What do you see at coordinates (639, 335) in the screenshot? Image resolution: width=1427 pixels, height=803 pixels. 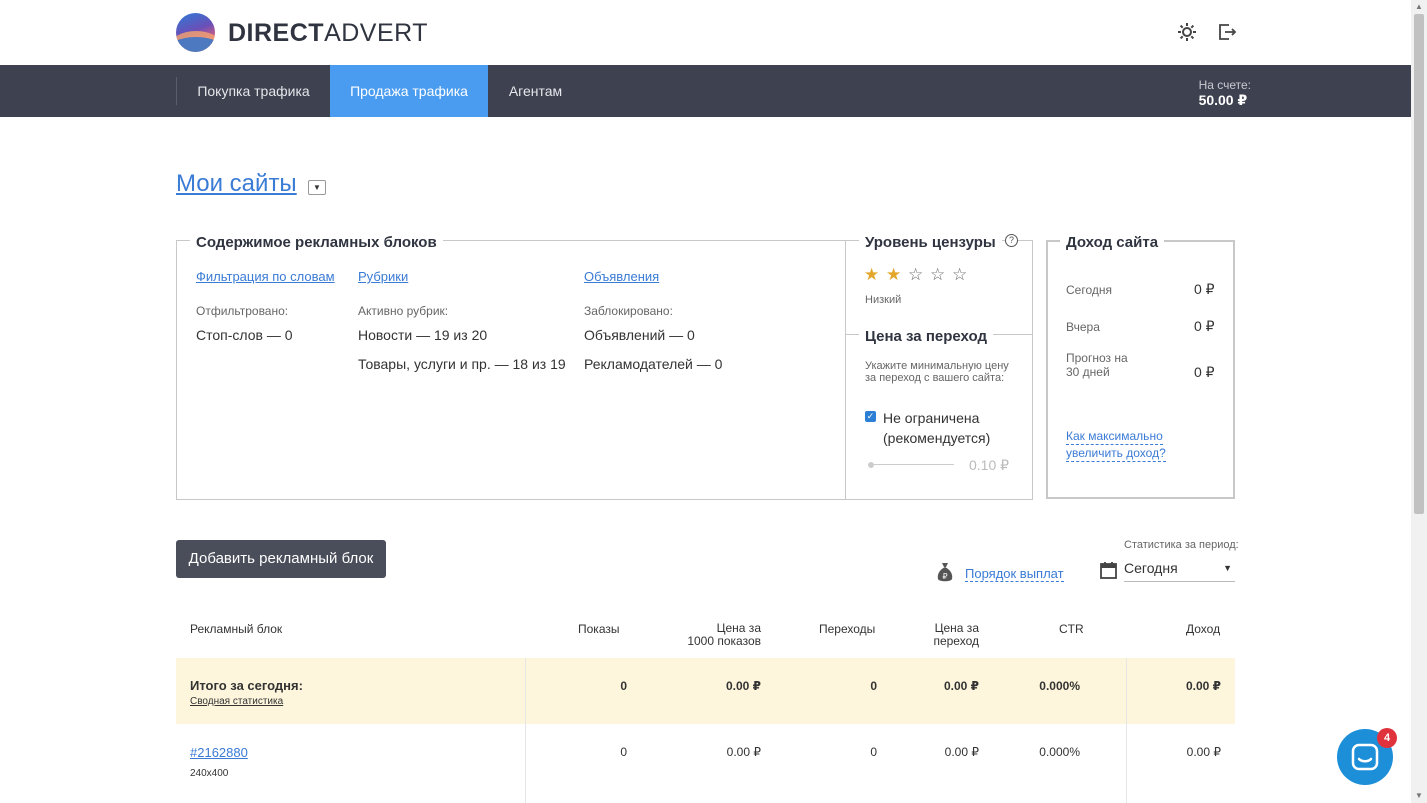 I see `blocked-ads: Объявлений — 0` at bounding box center [639, 335].